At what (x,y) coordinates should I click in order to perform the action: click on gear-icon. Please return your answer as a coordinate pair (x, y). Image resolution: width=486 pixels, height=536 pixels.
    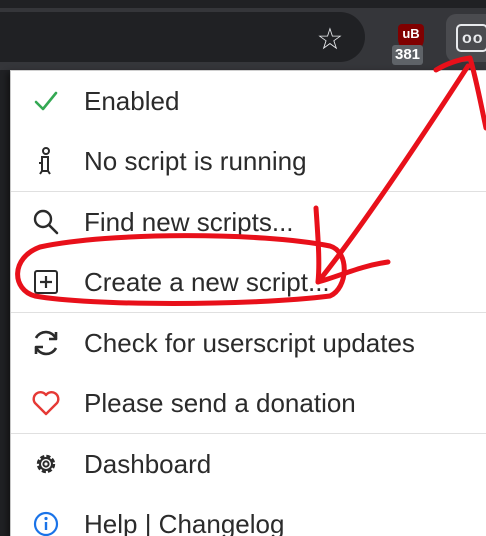
    Looking at the image, I should click on (46, 464).